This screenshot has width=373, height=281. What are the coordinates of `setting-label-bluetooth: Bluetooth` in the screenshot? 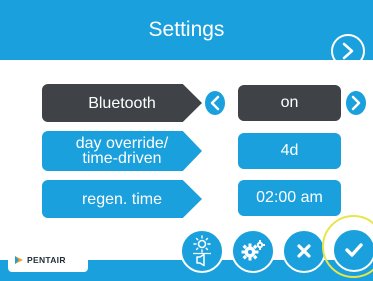 It's located at (122, 103).